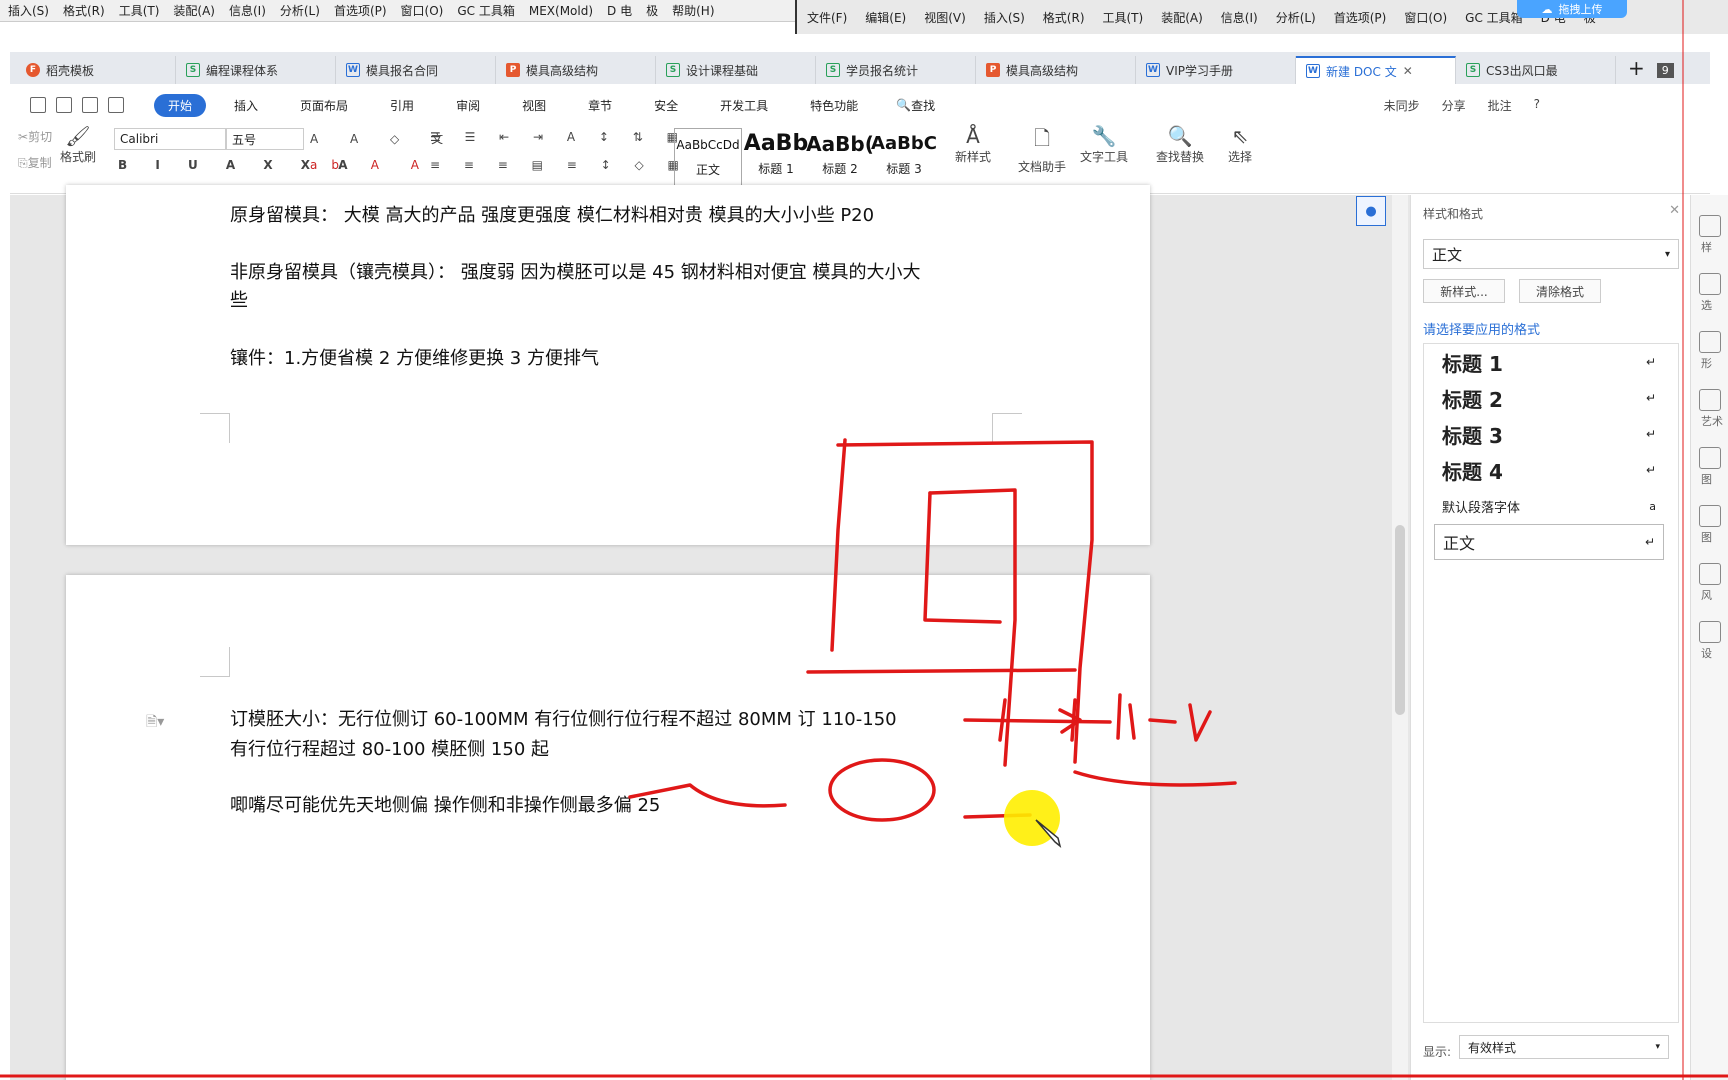  I want to click on new-style-button: Å 新样式, so click(973, 144).